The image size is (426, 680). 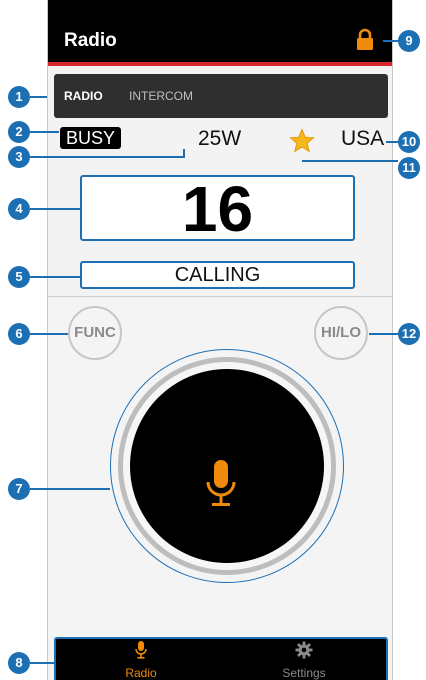 What do you see at coordinates (304, 673) in the screenshot?
I see `nav-settings-label: Settings` at bounding box center [304, 673].